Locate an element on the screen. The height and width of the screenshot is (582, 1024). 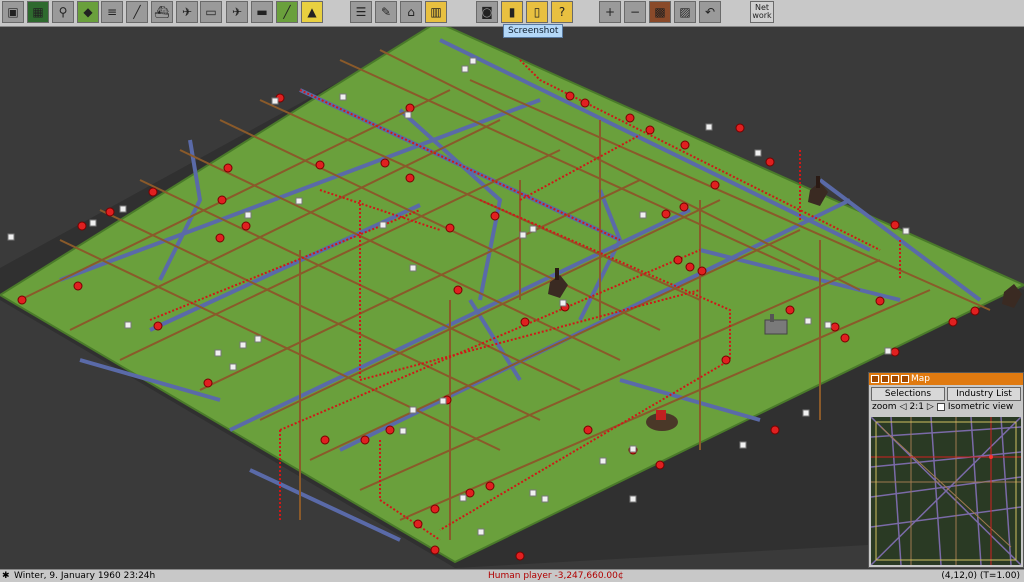
status-player: Human player is located at coordinates (520, 576).